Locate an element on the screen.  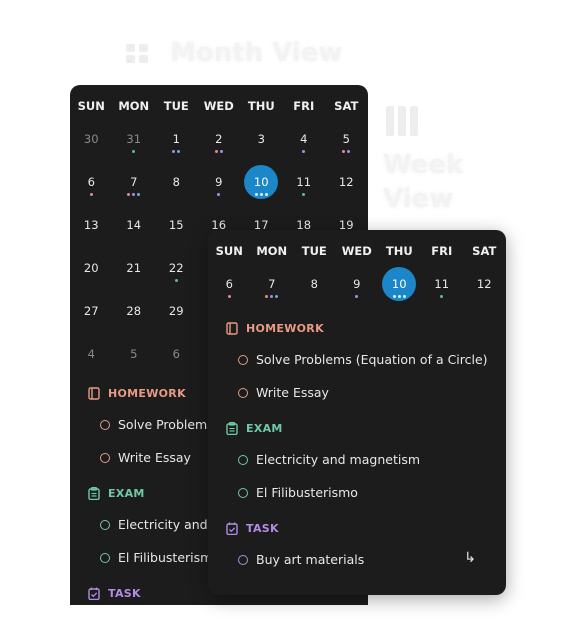
agenda-item-label: Electricity and magnetism is located at coordinates (338, 459).